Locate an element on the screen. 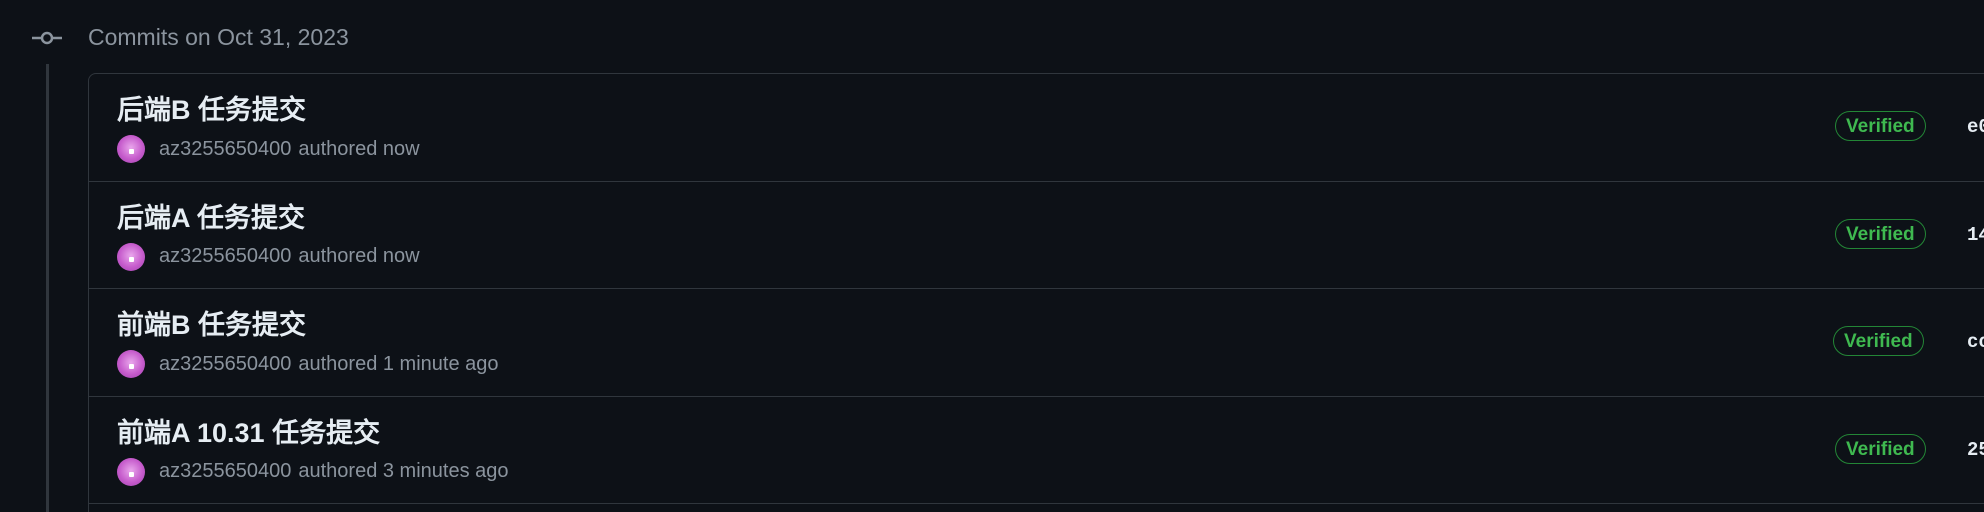  commit-sha-link: 25 is located at coordinates (1975, 450).